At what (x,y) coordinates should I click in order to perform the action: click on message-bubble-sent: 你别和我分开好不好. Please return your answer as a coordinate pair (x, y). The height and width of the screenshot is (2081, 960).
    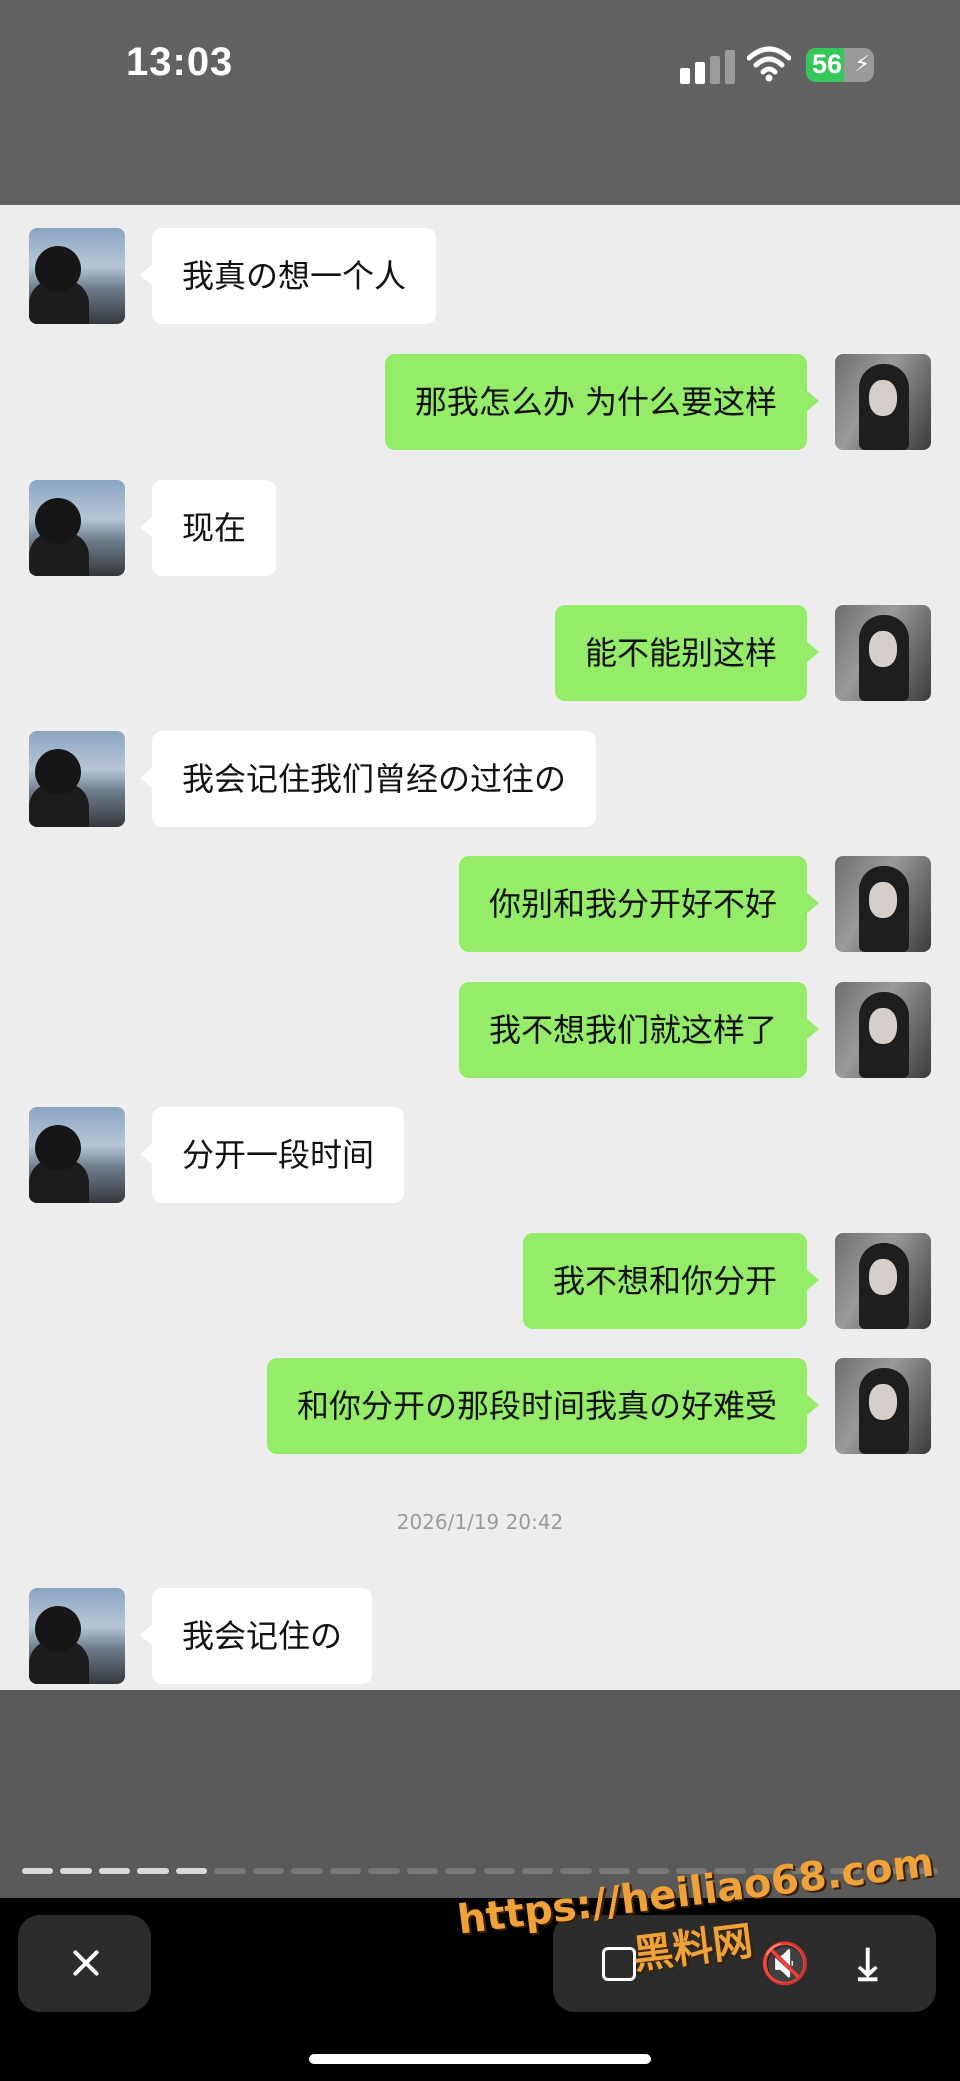
    Looking at the image, I should click on (639, 904).